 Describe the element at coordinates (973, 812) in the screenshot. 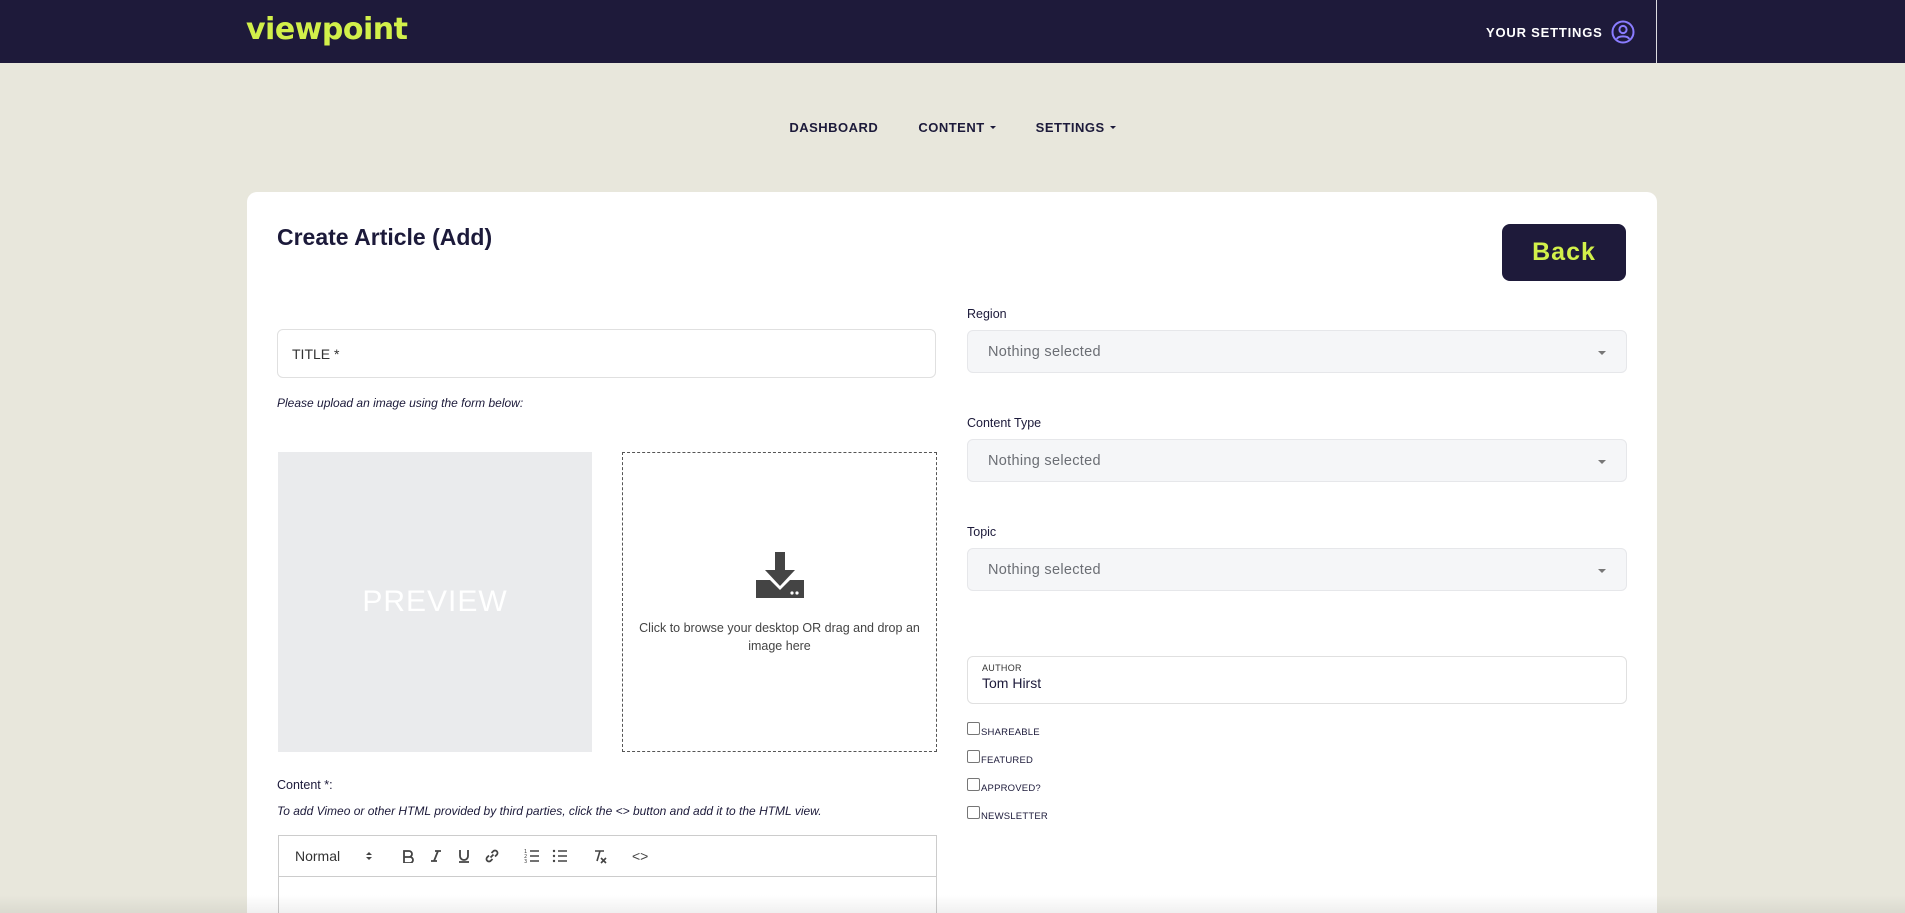

I see `newsletter-checkbox` at that location.